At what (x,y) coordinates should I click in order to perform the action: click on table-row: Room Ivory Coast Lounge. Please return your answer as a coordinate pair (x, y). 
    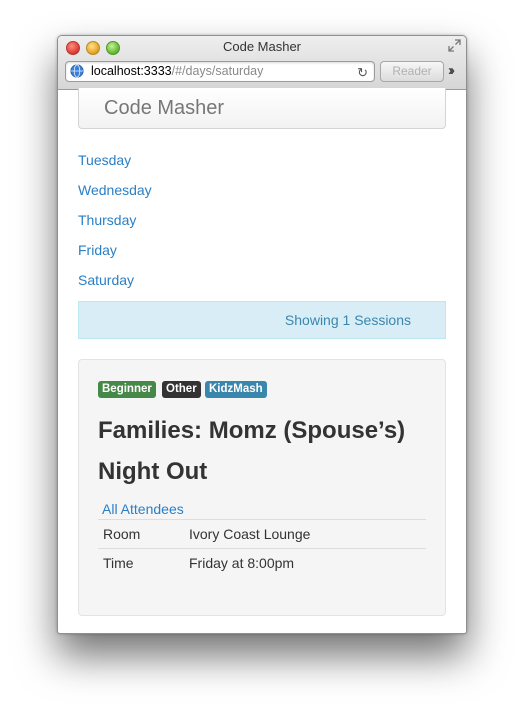
    Looking at the image, I should click on (262, 534).